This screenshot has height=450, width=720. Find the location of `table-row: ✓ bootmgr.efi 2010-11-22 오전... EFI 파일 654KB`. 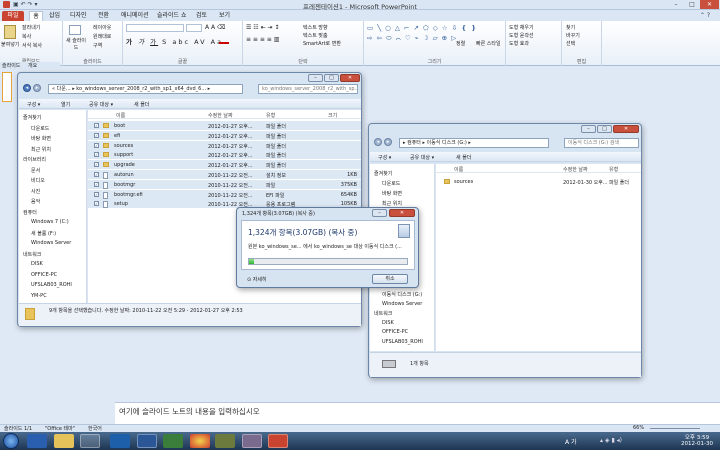

table-row: ✓ bootmgr.efi 2010-11-22 오전... EFI 파일 654KB is located at coordinates (224, 194).